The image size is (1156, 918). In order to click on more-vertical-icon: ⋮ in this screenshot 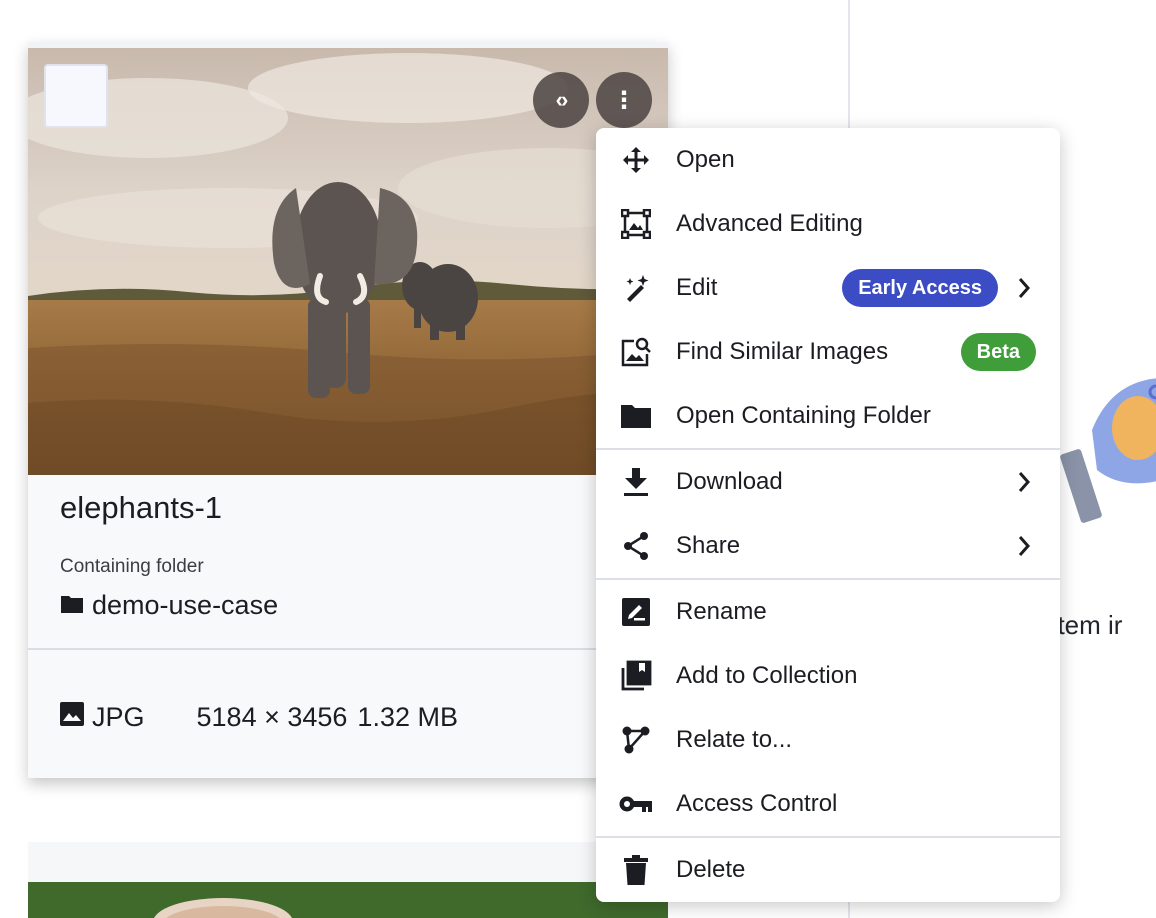, I will do `click(624, 100)`.